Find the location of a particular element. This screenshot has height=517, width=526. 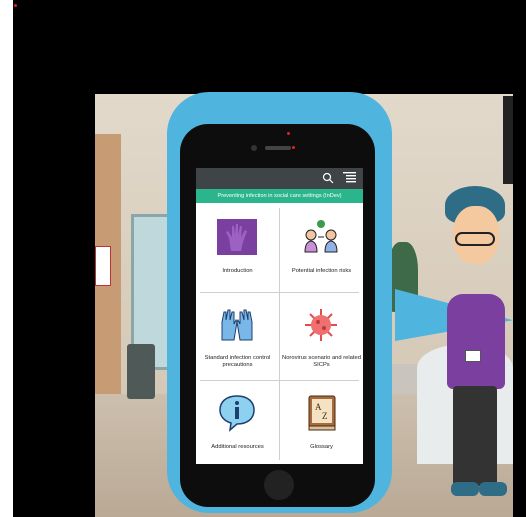

hamburger-menu-icon is located at coordinates (349, 178).